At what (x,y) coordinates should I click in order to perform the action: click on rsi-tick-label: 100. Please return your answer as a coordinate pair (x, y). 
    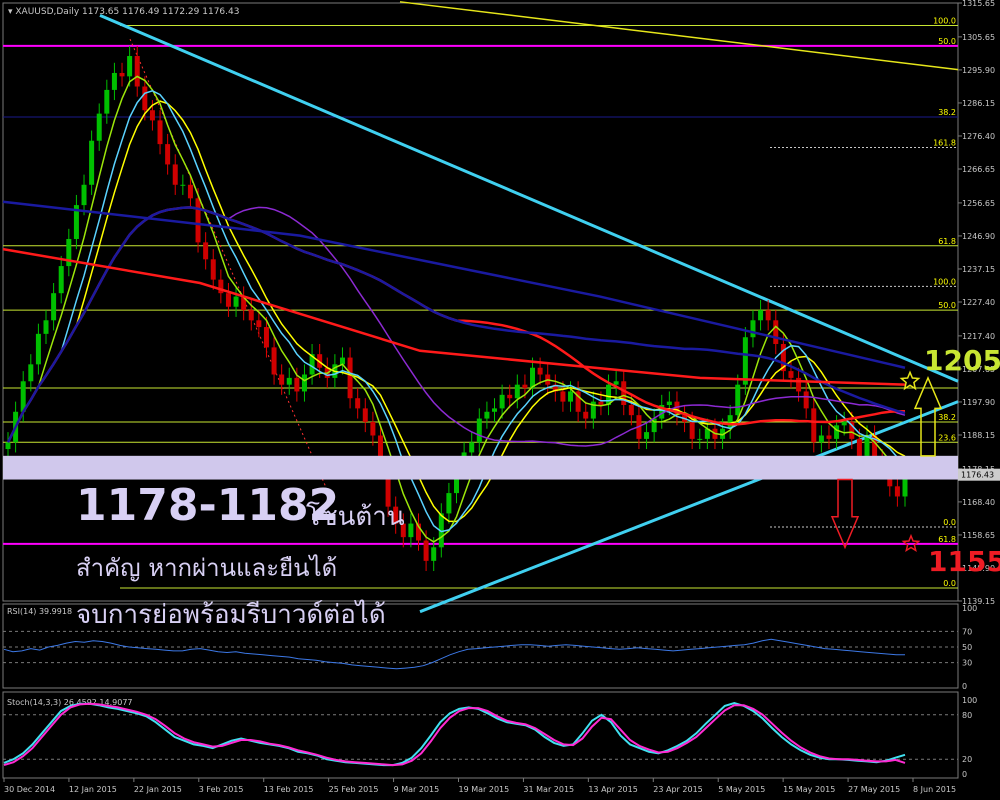
    Looking at the image, I should click on (969, 608).